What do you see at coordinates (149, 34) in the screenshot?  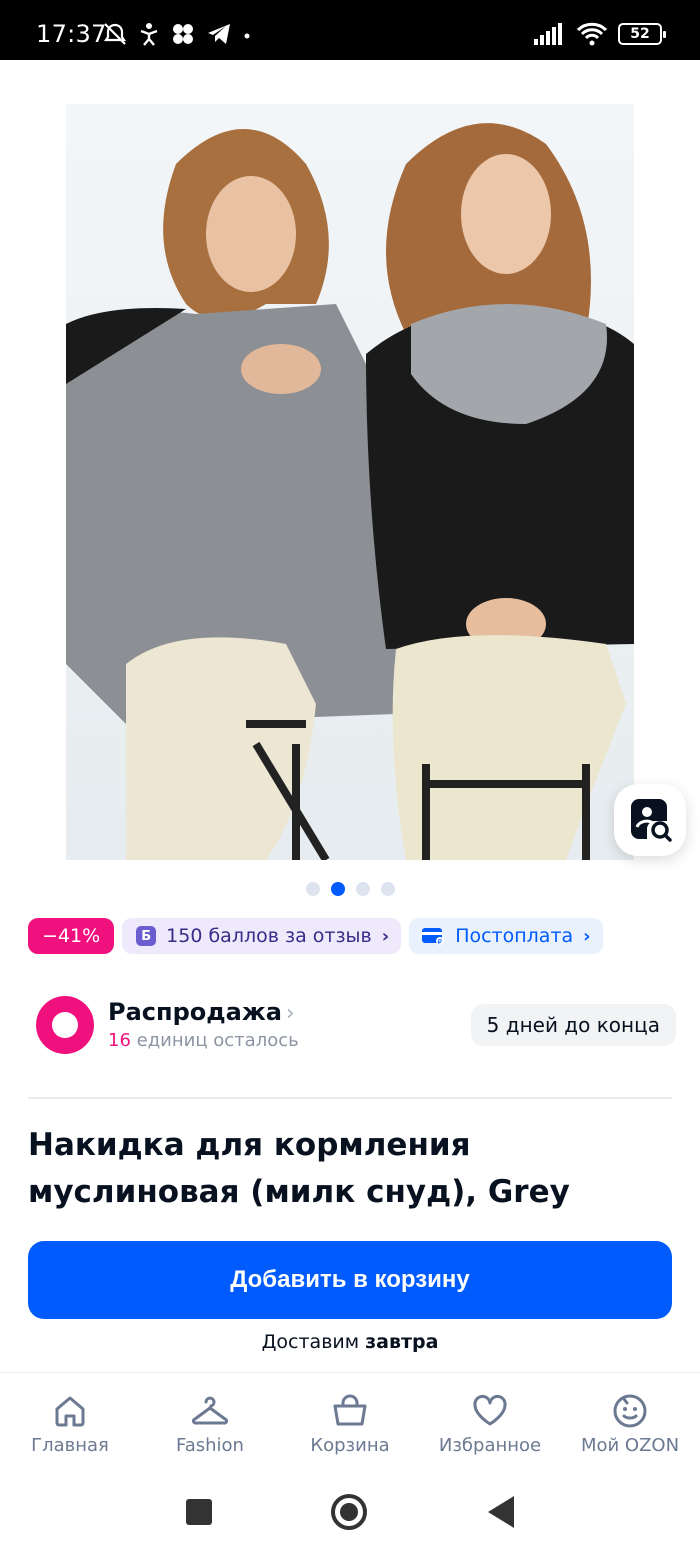 I see `accessibility-icon` at bounding box center [149, 34].